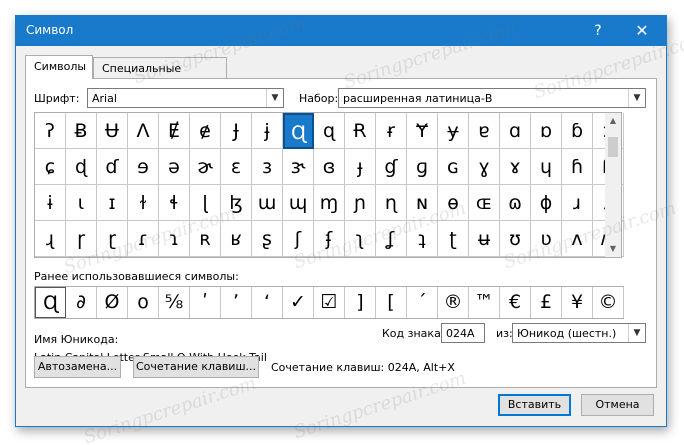 Image resolution: width=684 pixels, height=445 pixels. I want to click on symbol-cell: ʔ, so click(50, 131).